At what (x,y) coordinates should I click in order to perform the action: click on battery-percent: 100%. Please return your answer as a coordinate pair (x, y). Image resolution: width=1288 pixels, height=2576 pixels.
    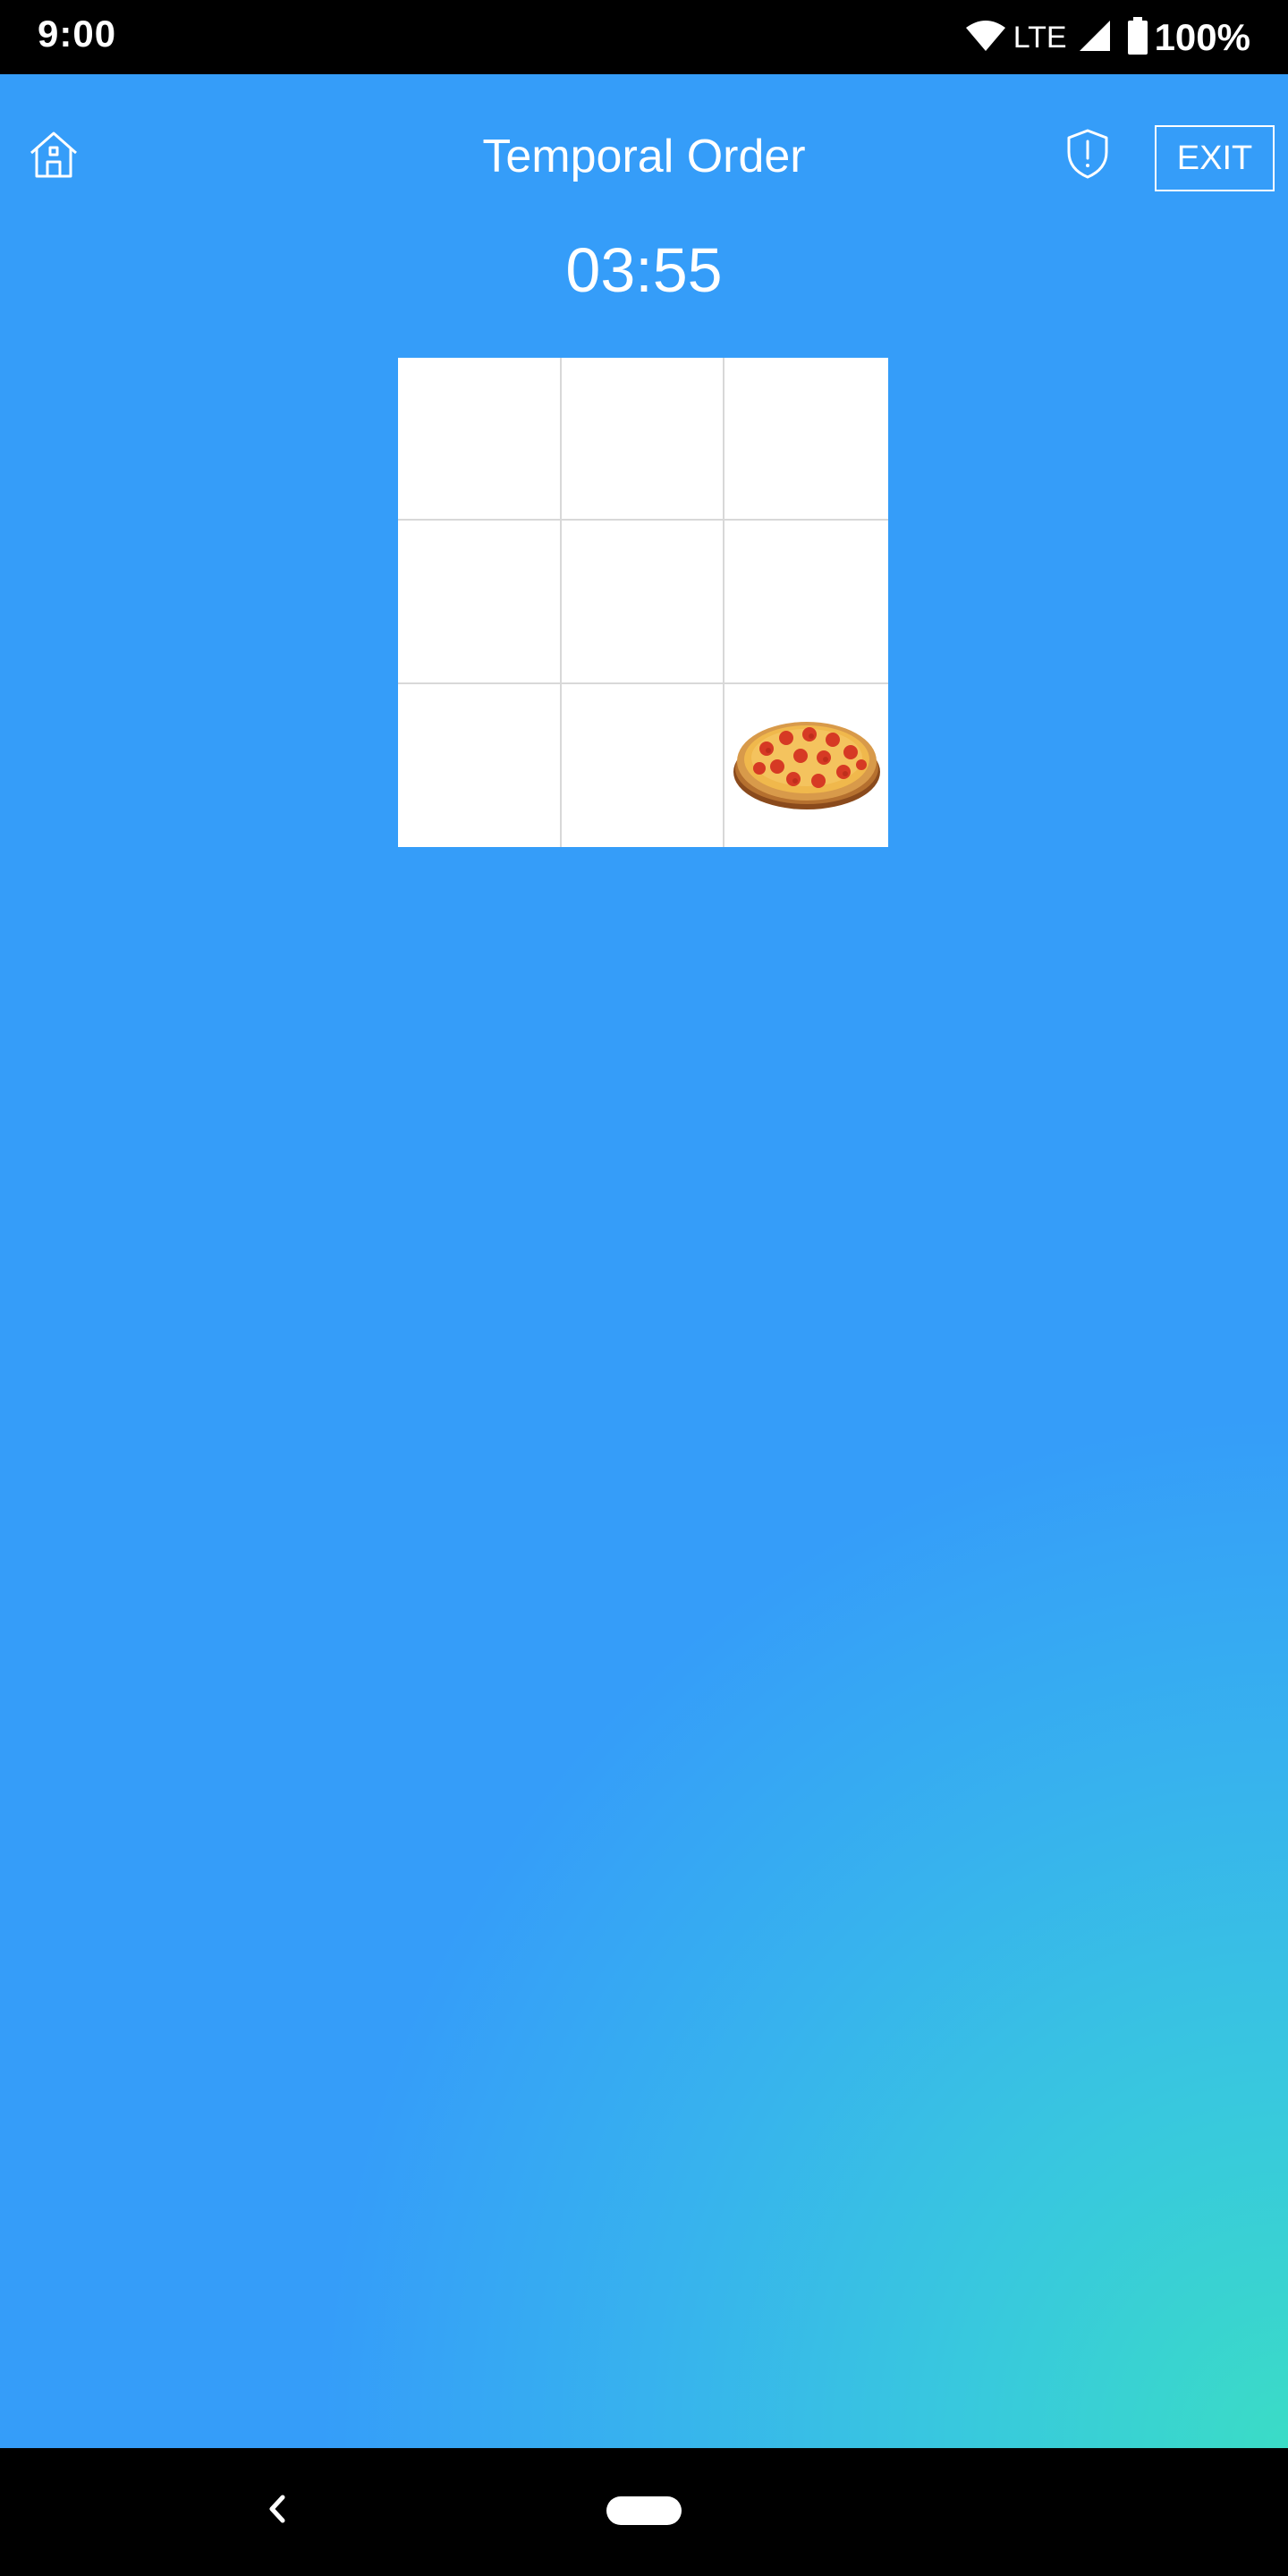
    Looking at the image, I should click on (1202, 37).